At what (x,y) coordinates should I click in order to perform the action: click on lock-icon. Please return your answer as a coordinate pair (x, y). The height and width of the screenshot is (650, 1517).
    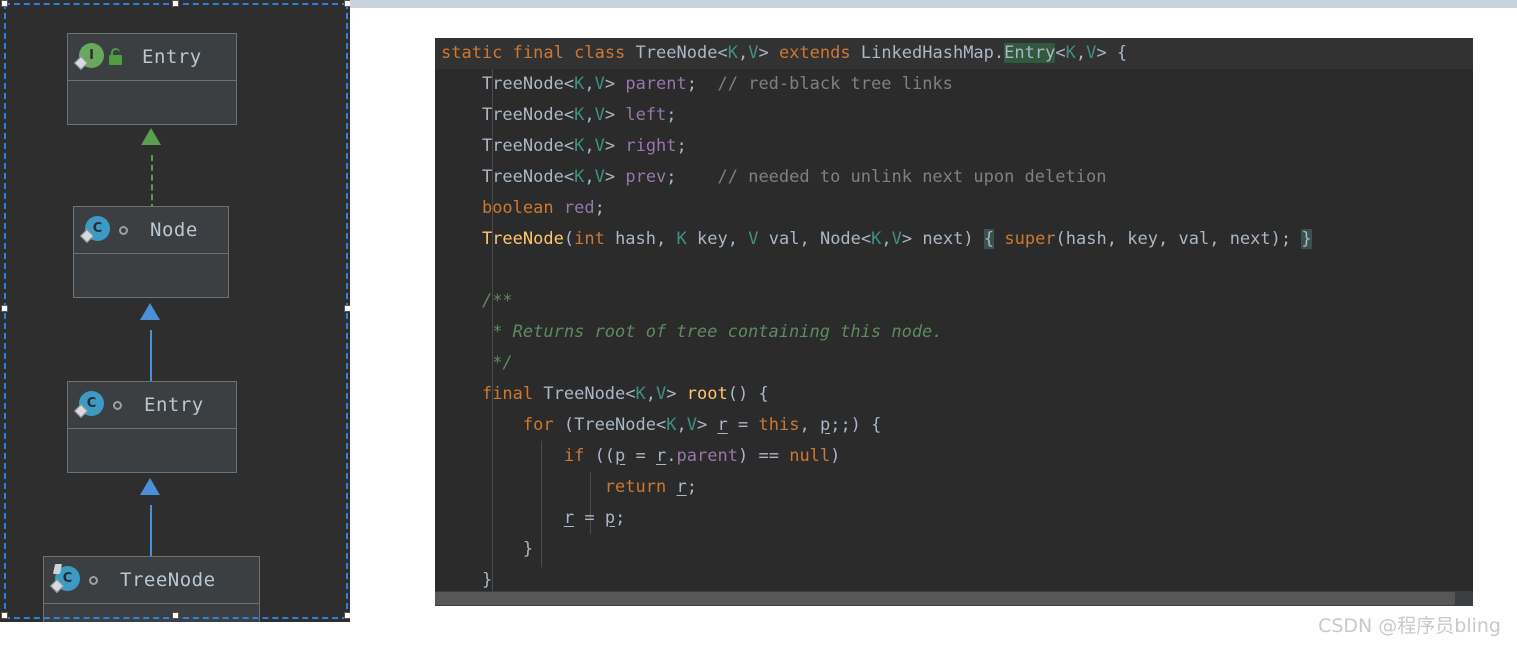
    Looking at the image, I should click on (116, 57).